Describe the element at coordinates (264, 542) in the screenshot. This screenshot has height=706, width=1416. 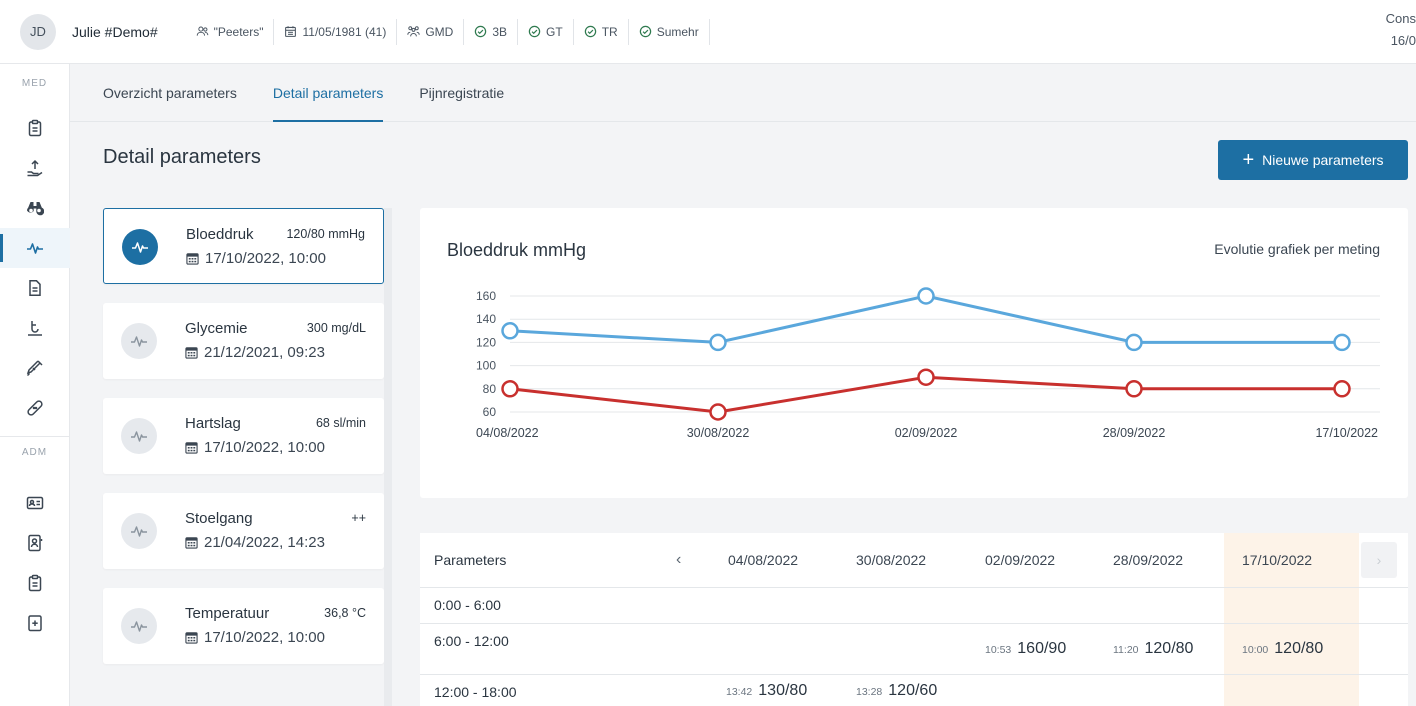
I see `parameter-date-text: 21/04/2022, 14:23` at that location.